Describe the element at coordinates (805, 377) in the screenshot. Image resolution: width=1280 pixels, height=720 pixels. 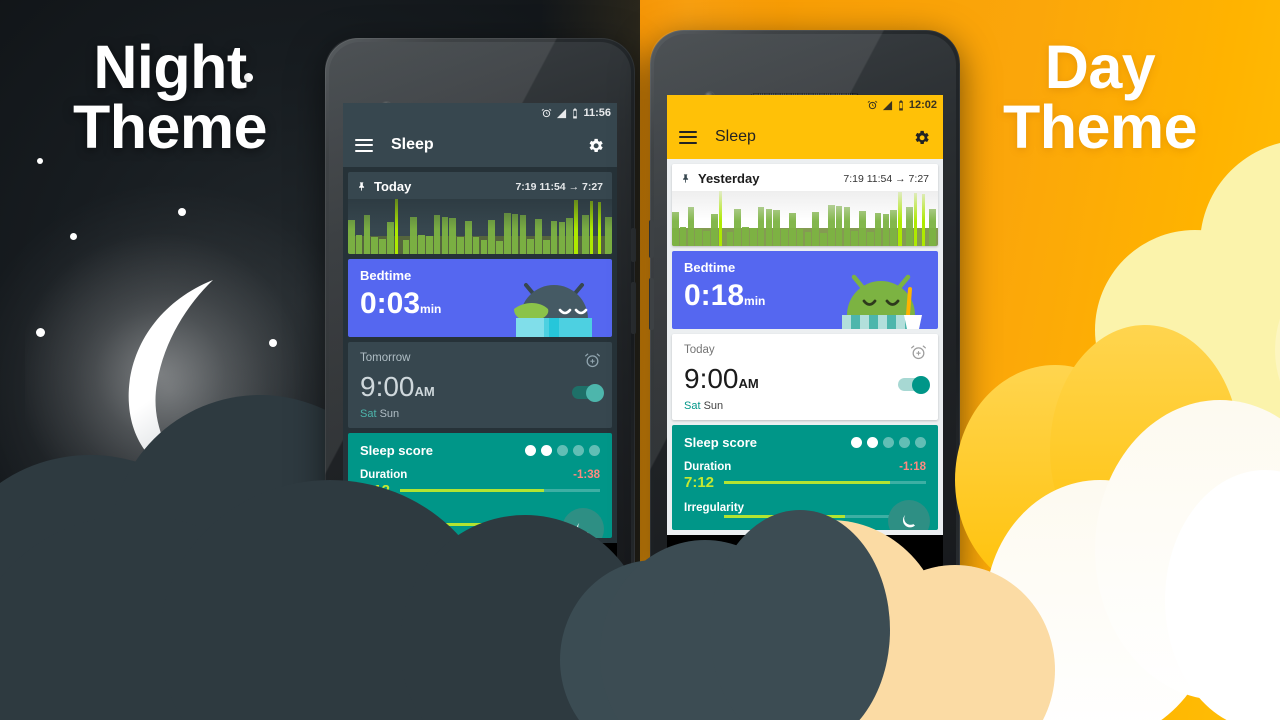
I see `alarm-card: Today 9:00AM Sat Sun` at that location.